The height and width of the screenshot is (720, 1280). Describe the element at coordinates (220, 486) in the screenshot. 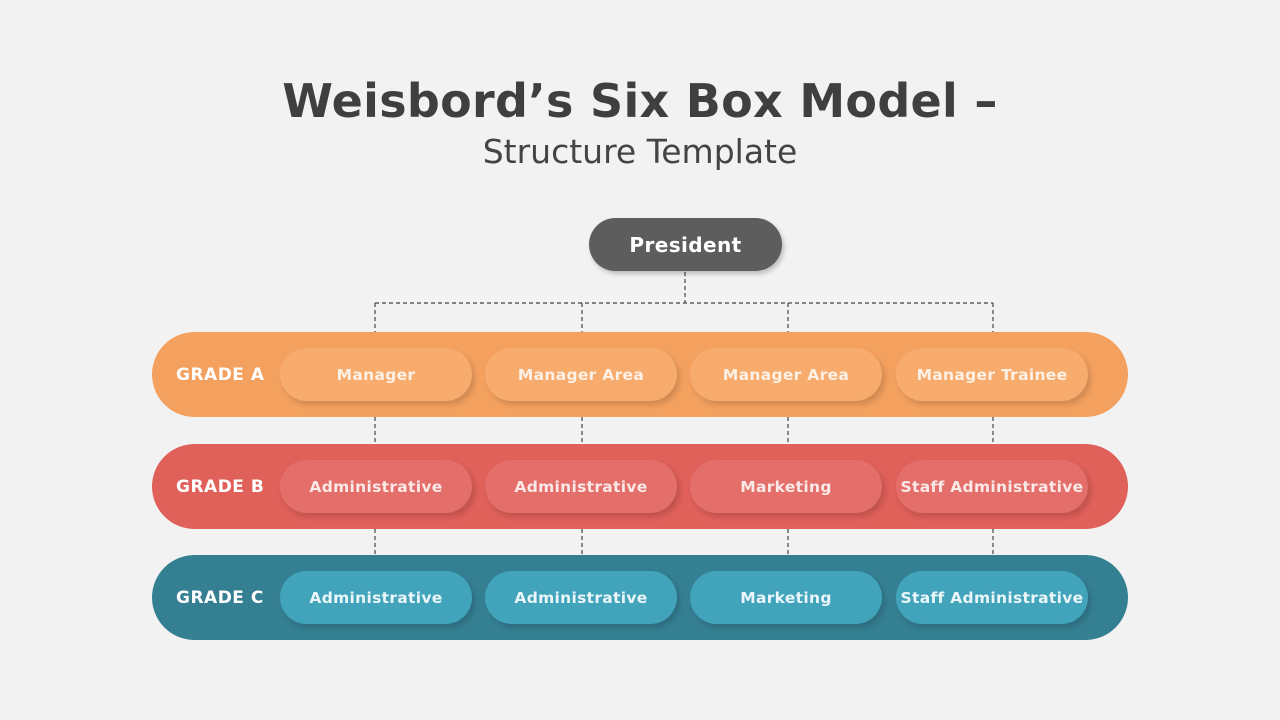

I see `grade-b-label: GRADE B` at that location.